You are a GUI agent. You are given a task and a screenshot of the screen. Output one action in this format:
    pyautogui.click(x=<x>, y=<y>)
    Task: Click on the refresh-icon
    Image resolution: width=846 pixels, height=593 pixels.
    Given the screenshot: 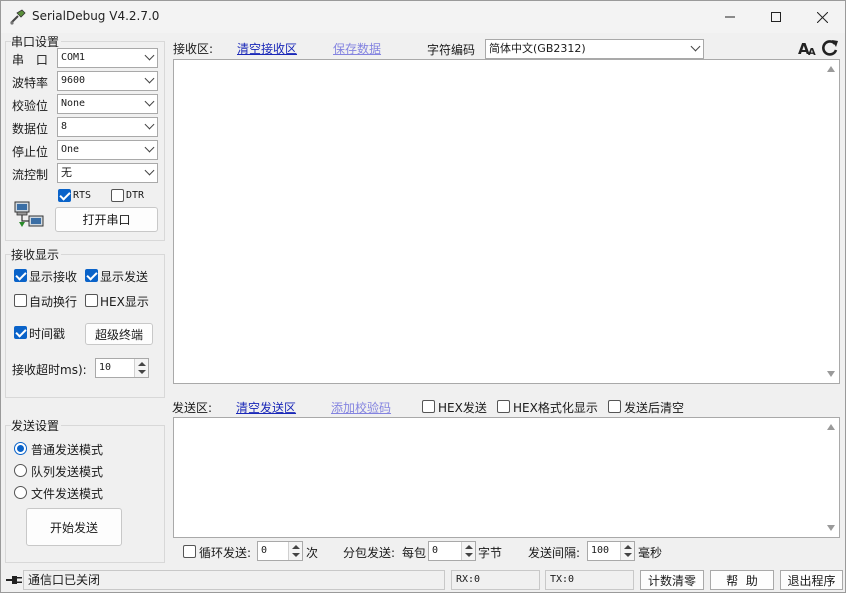 What is the action you would take?
    pyautogui.click(x=830, y=48)
    